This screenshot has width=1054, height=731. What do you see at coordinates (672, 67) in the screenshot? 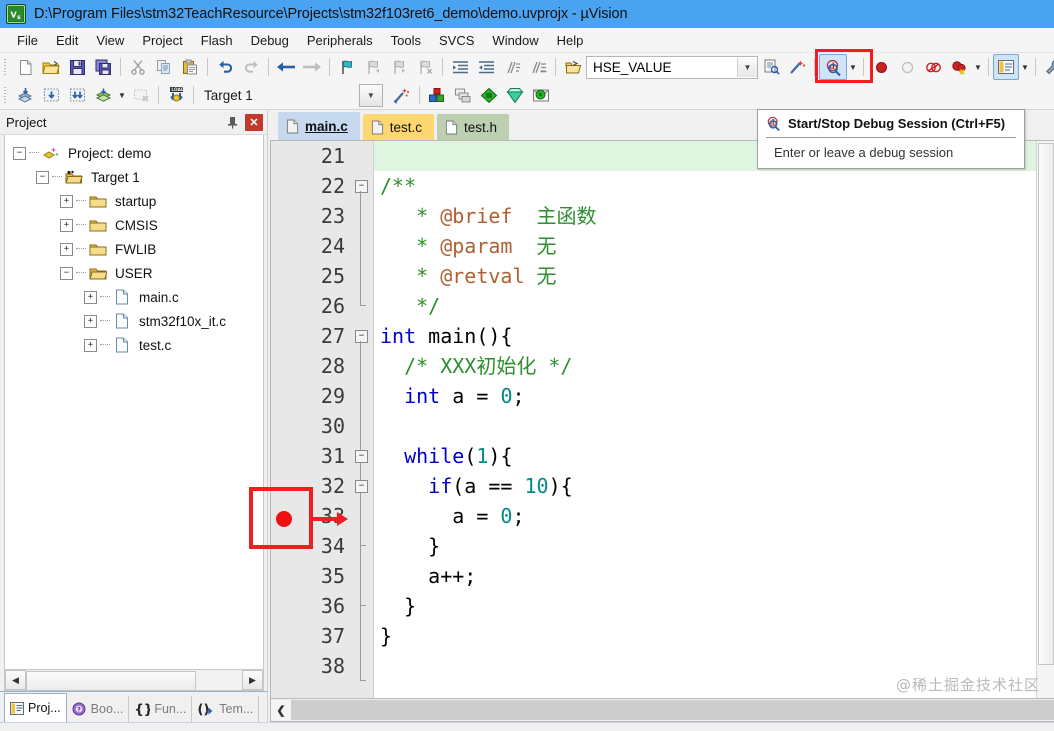
I see `find-combo: HSE_VALUE ▼` at bounding box center [672, 67].